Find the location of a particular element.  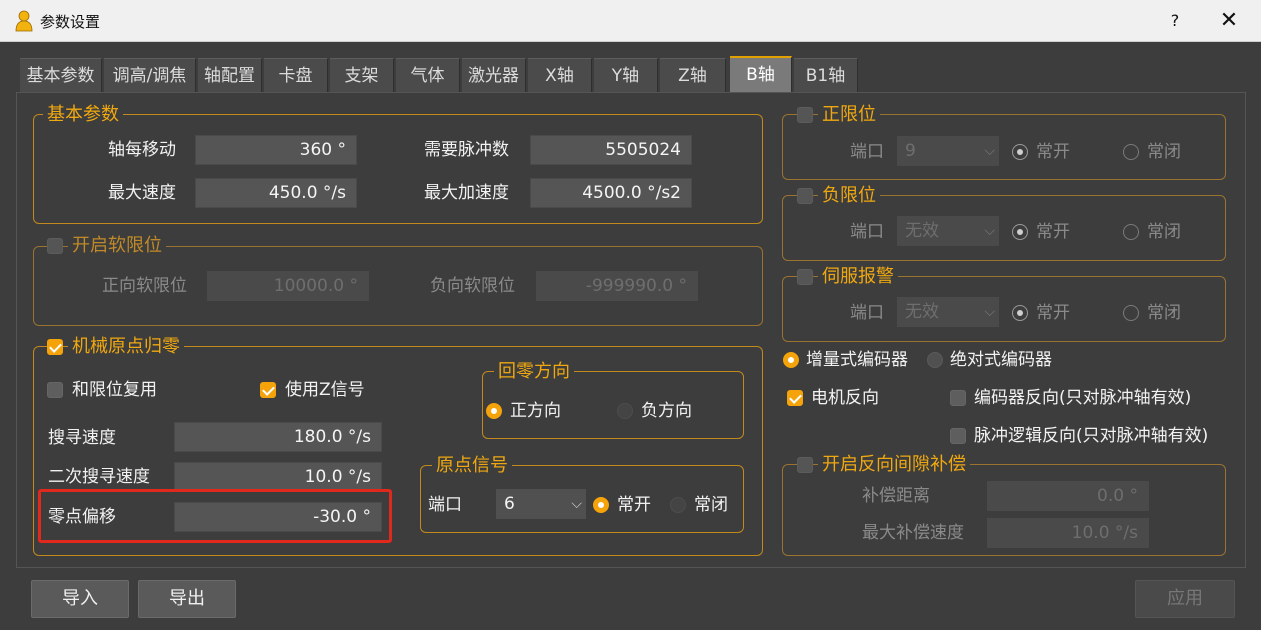

servo-alarm-port-value: 无效 is located at coordinates (922, 312).